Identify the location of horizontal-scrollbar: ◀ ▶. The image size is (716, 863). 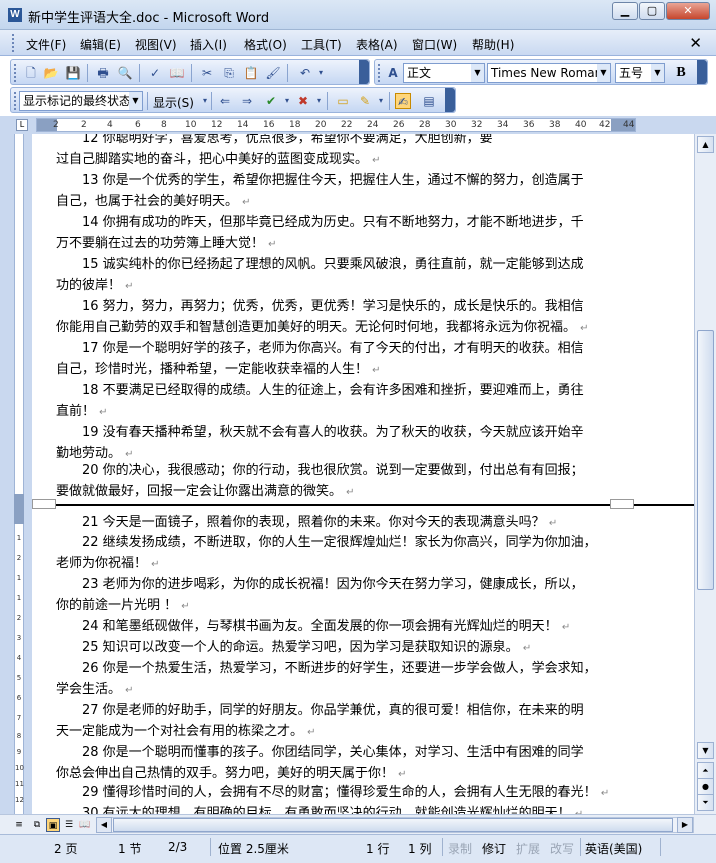
(395, 825).